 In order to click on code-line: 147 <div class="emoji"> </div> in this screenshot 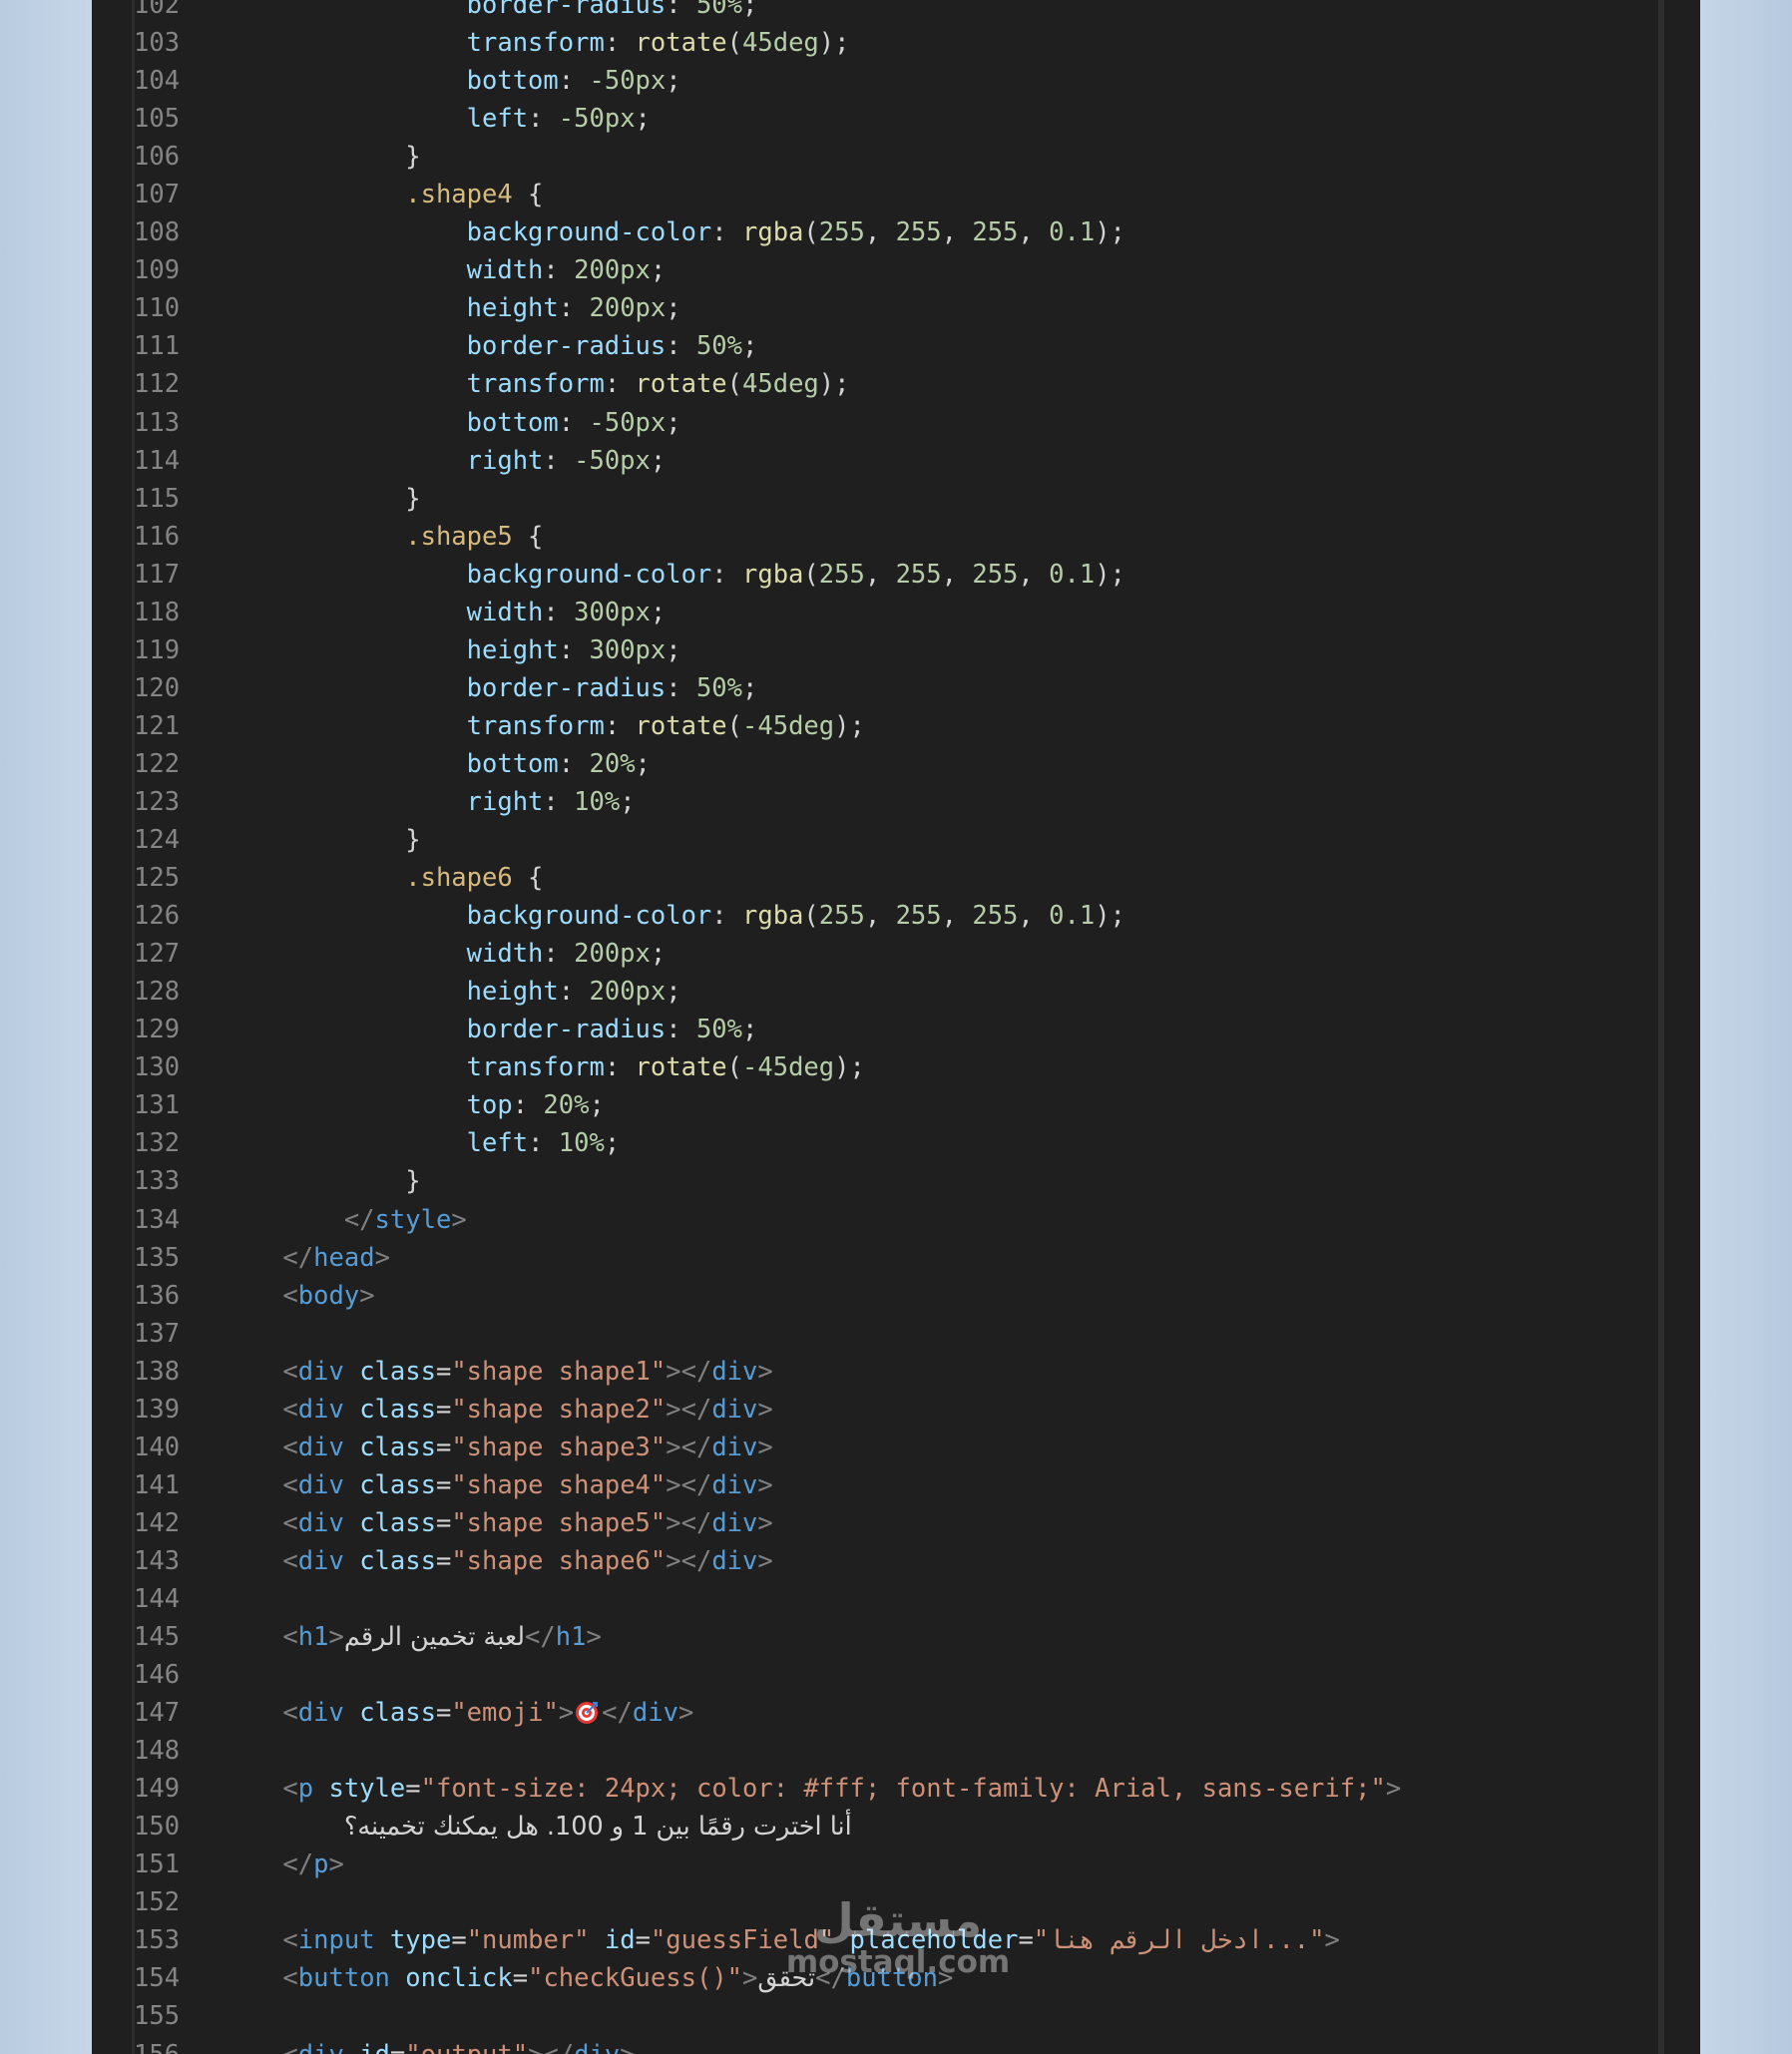, I will do `click(870, 1713)`.